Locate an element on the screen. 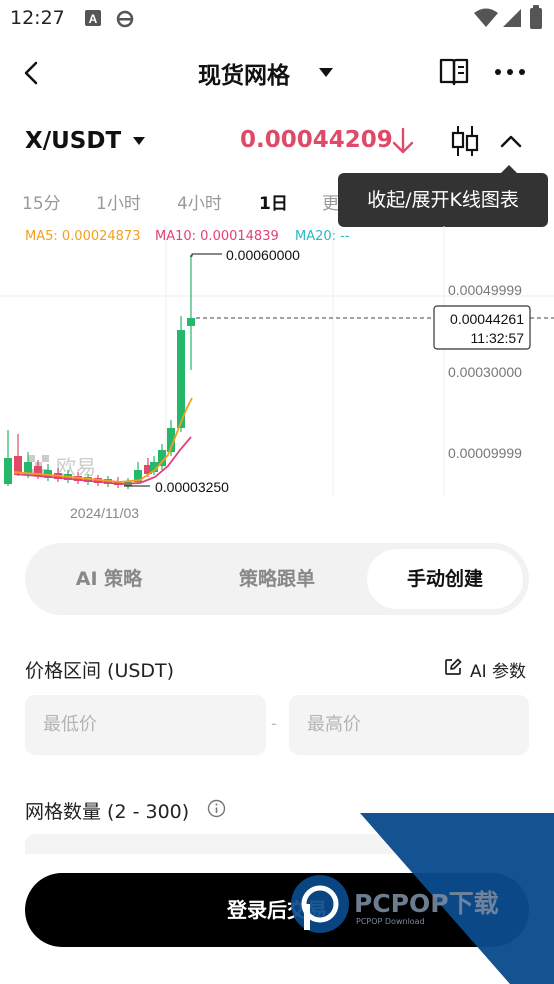  pair-dropdown-icon is located at coordinates (139, 141).